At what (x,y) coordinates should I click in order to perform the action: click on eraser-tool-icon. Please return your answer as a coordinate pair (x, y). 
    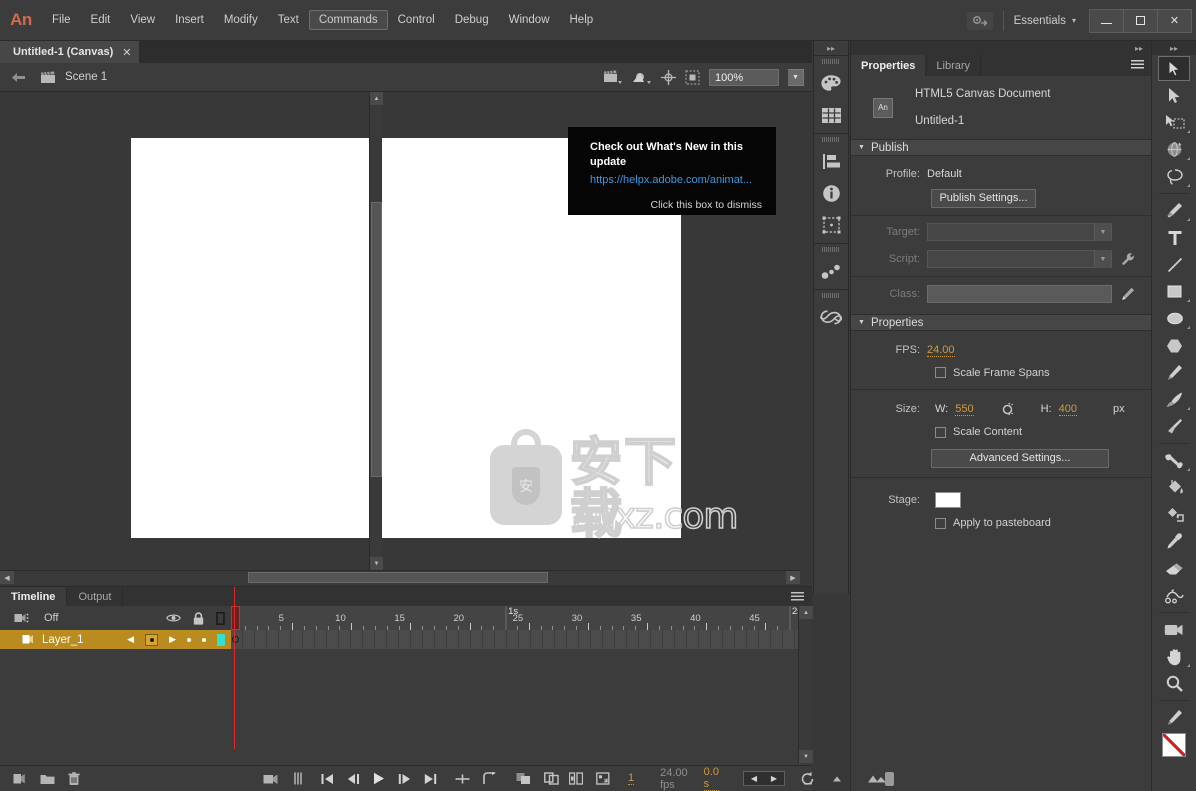
    Looking at the image, I should click on (1174, 568).